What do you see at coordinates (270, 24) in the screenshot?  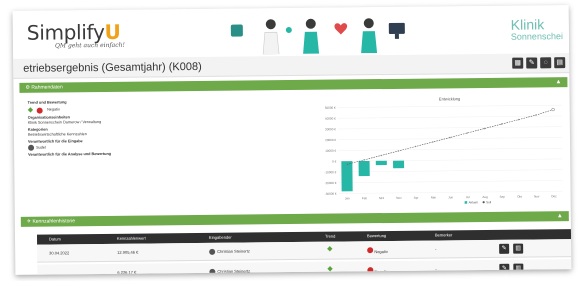 I see `doctor-figure-head` at bounding box center [270, 24].